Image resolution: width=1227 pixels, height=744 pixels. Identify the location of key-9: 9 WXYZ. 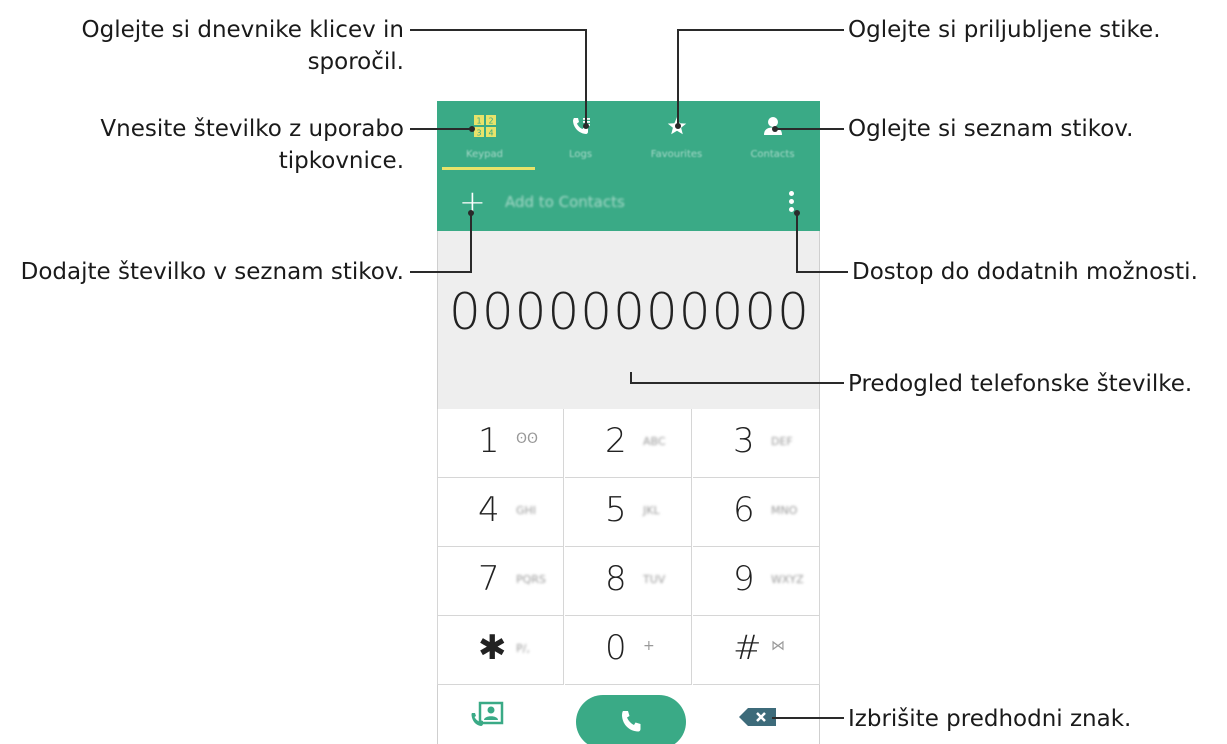
(756, 581).